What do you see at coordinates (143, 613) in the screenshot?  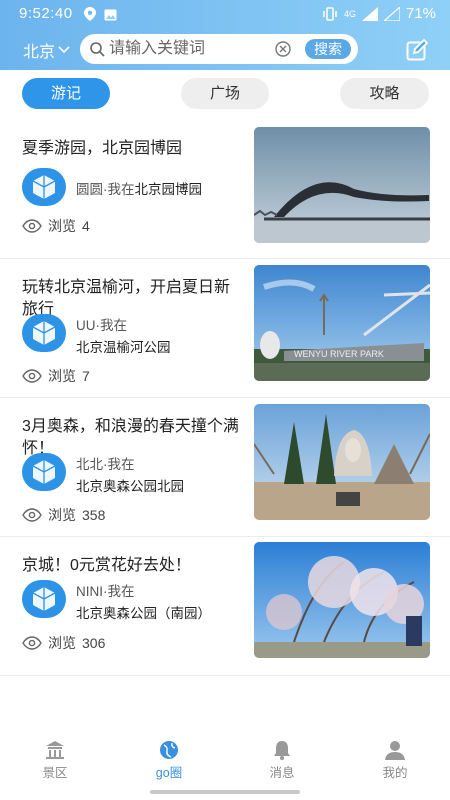 I see `card-location: 北京奥森公园（南园）` at bounding box center [143, 613].